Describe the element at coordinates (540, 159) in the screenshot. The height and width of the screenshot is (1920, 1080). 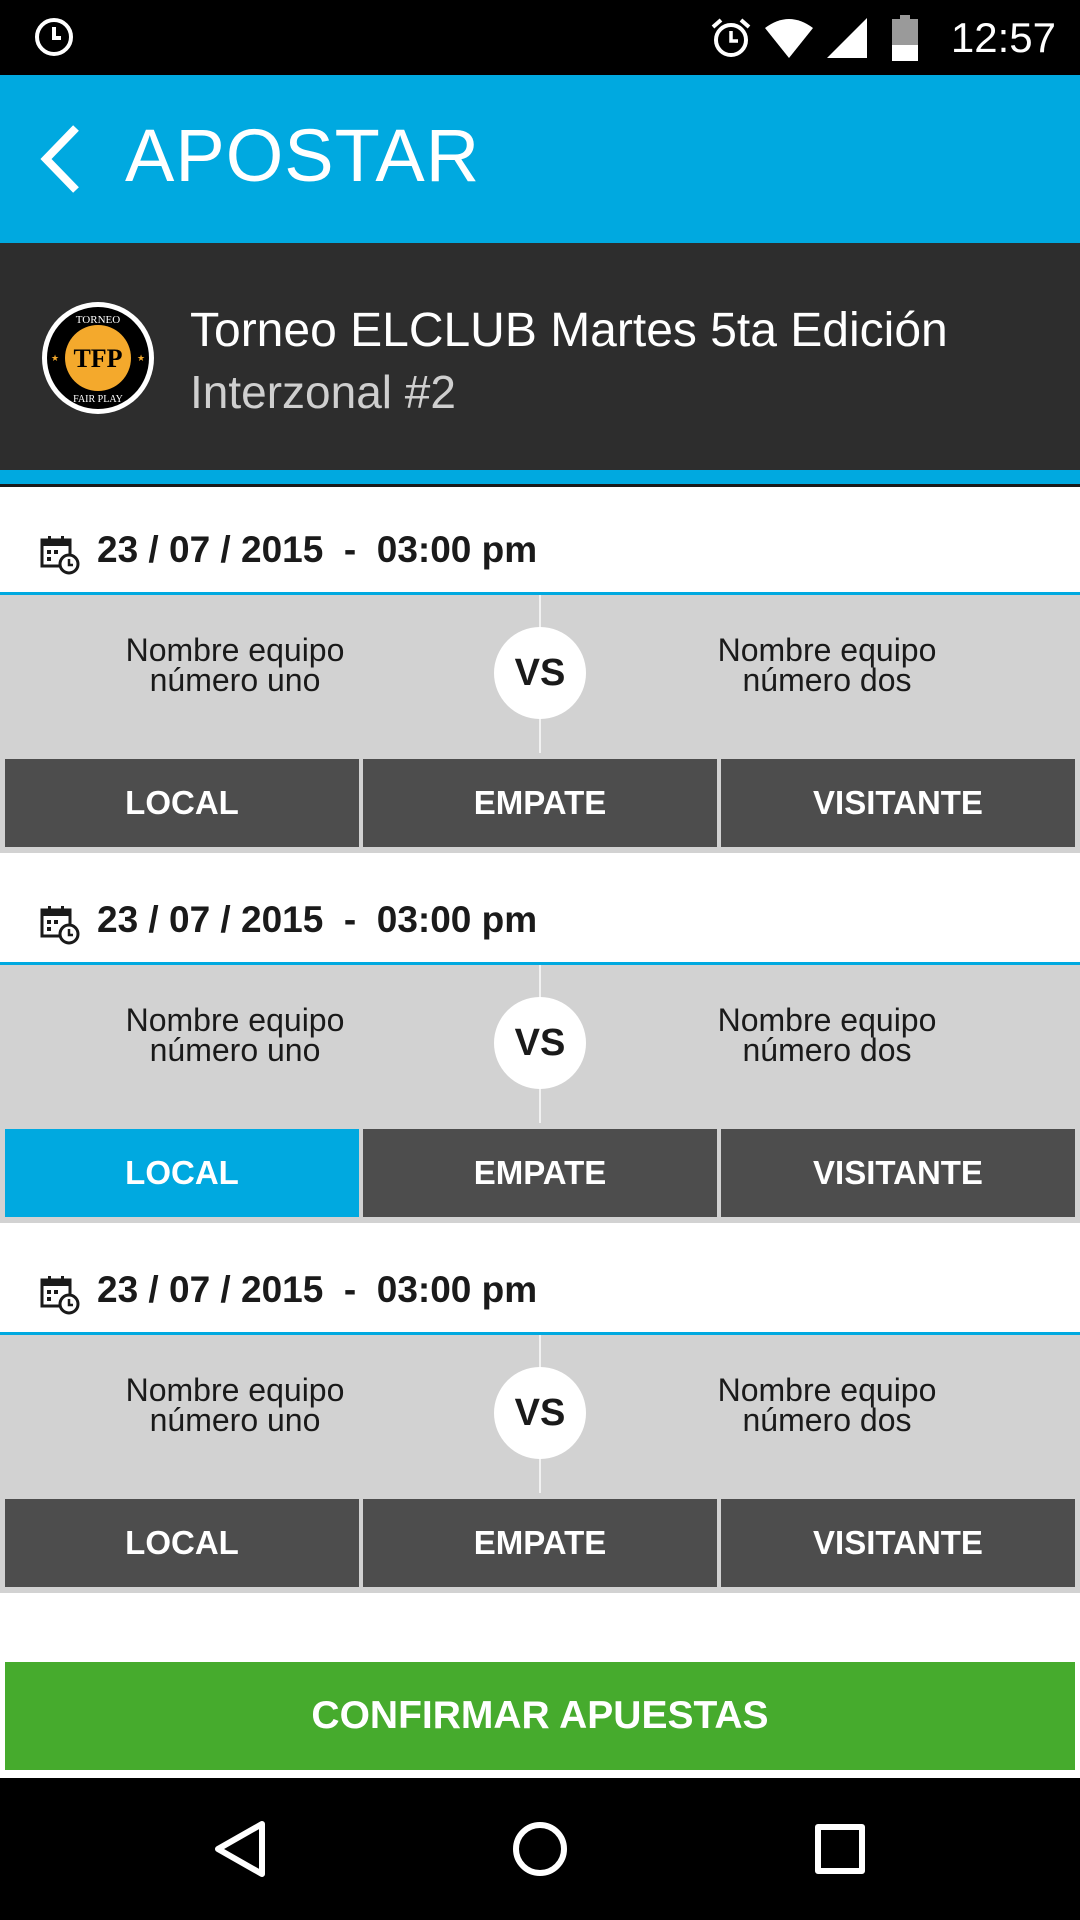
I see `app-bar: APOSTAR` at that location.